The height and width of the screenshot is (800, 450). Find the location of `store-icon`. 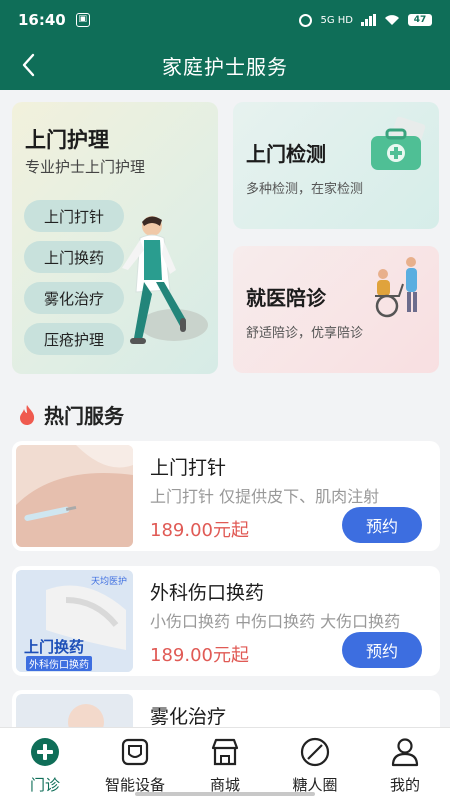

store-icon is located at coordinates (225, 752).